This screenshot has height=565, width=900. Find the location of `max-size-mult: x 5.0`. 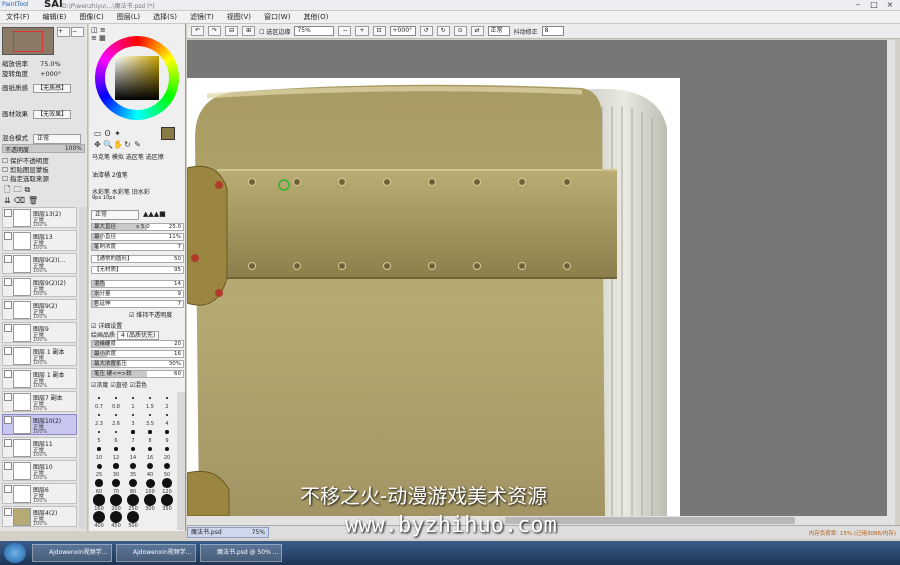

max-size-mult: x 5.0 is located at coordinates (143, 227).